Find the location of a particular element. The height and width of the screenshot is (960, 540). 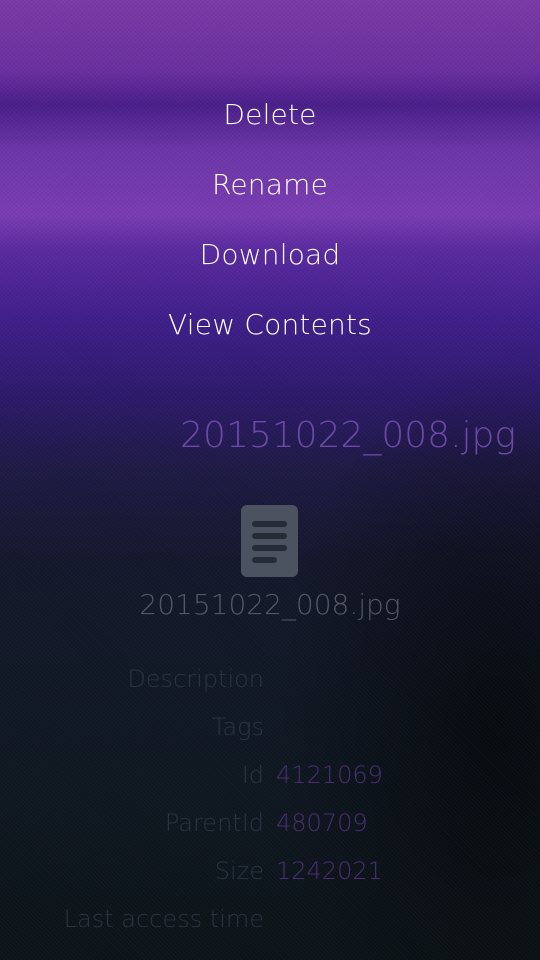

detail-row-size: Size 1242021 is located at coordinates (270, 871).